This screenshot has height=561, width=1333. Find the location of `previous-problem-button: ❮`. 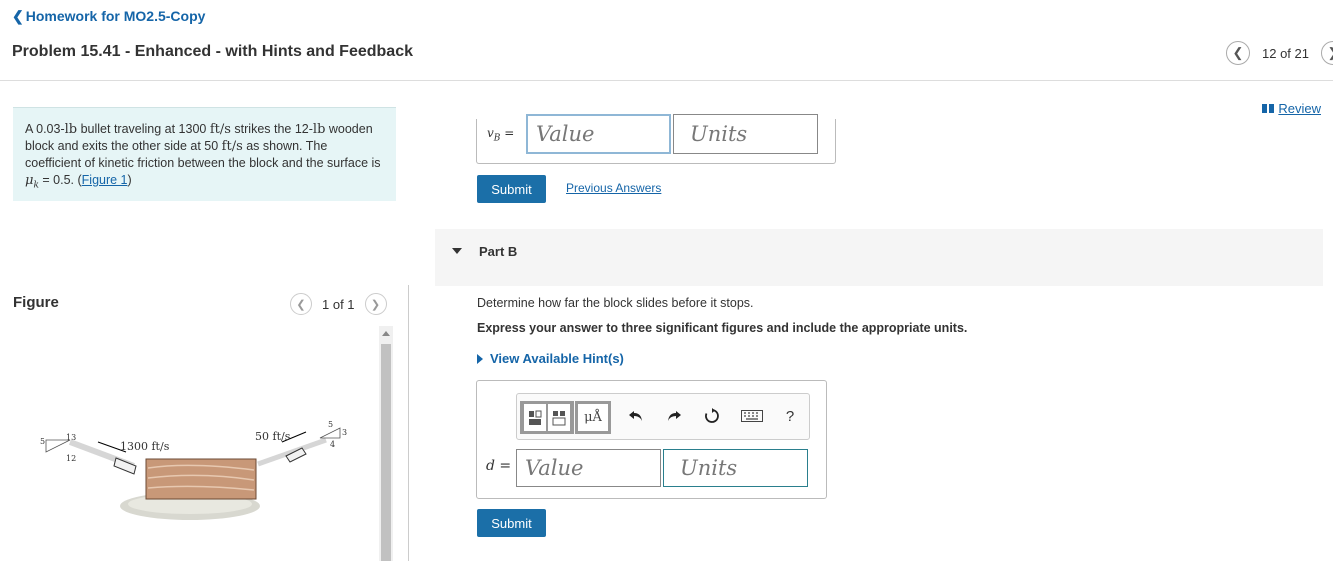

previous-problem-button: ❮ is located at coordinates (1238, 53).